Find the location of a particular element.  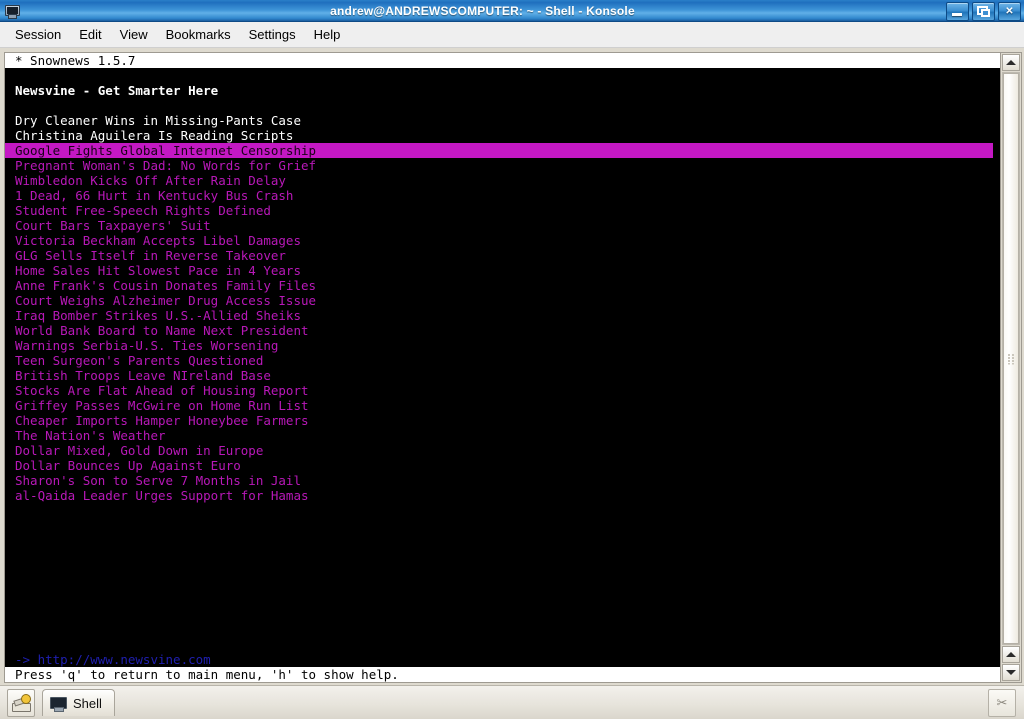

headline-item: Iraq Bomber Strikes U.S.-Allied Sheiks is located at coordinates (502, 315).